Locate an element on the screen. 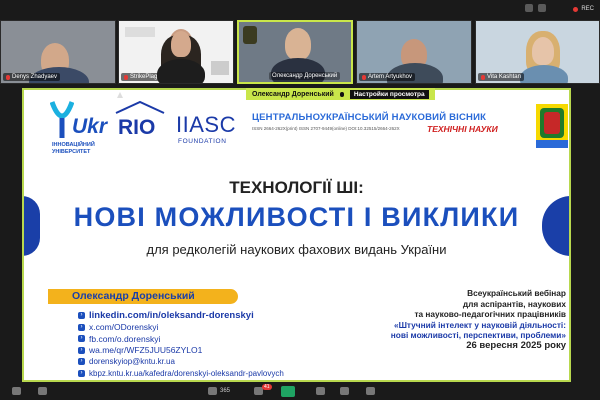 Image resolution: width=600 pixels, height=400 pixels. participant-tile: Vita Kashtan is located at coordinates (537, 52).